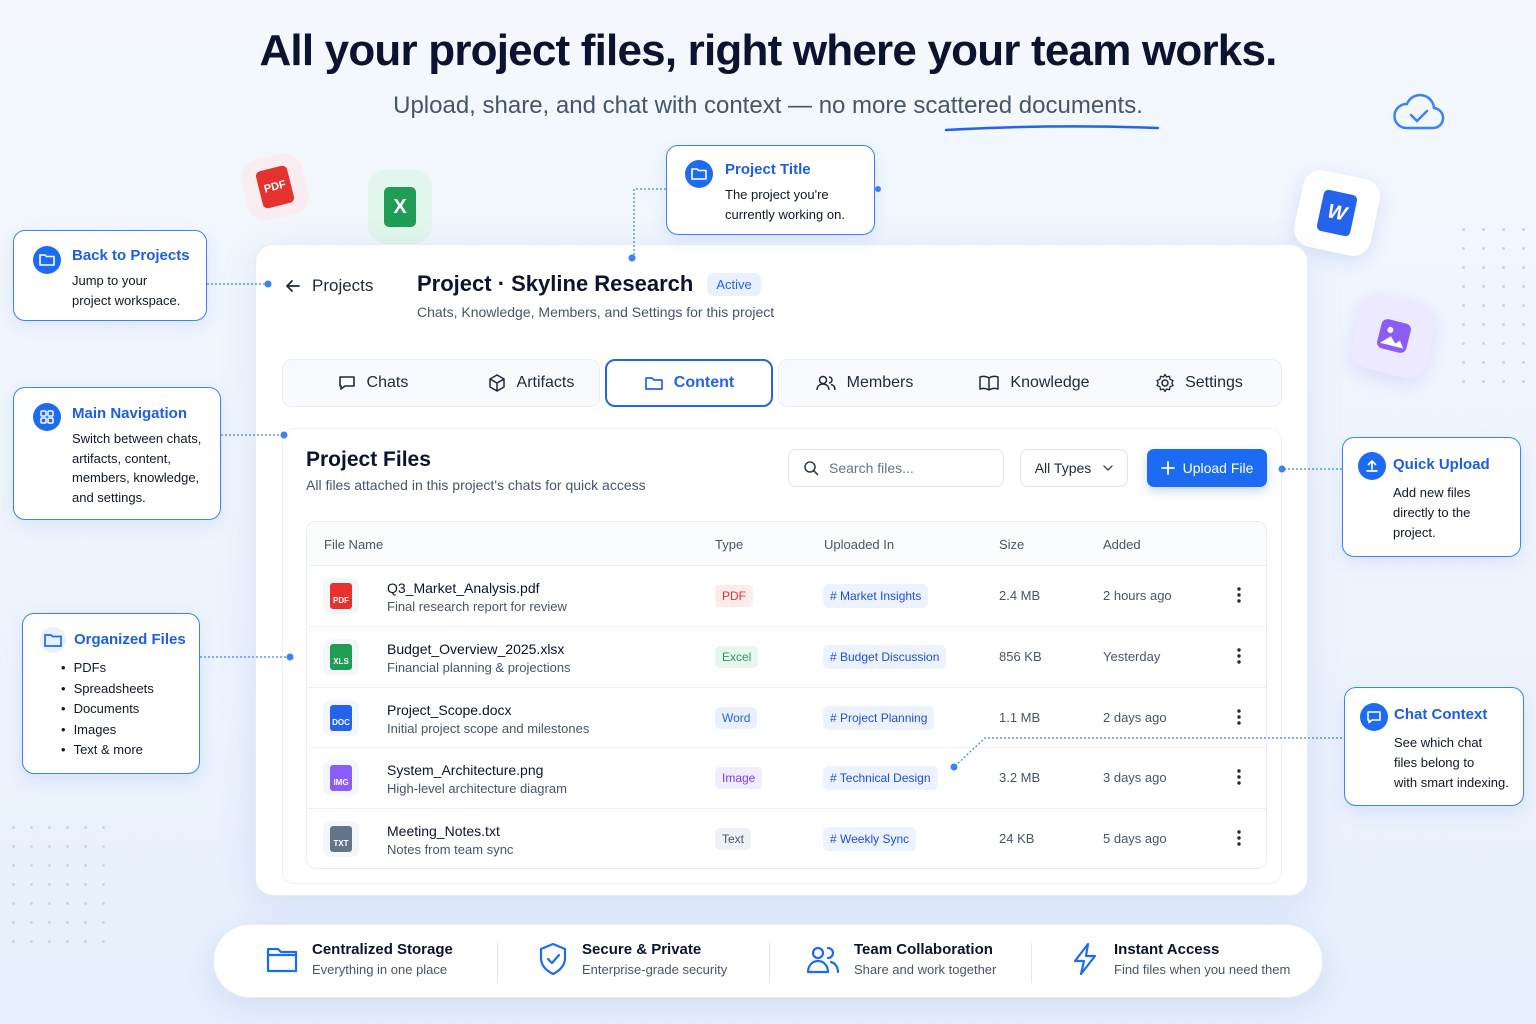  I want to click on feature-title: Centralized Storage, so click(382, 949).